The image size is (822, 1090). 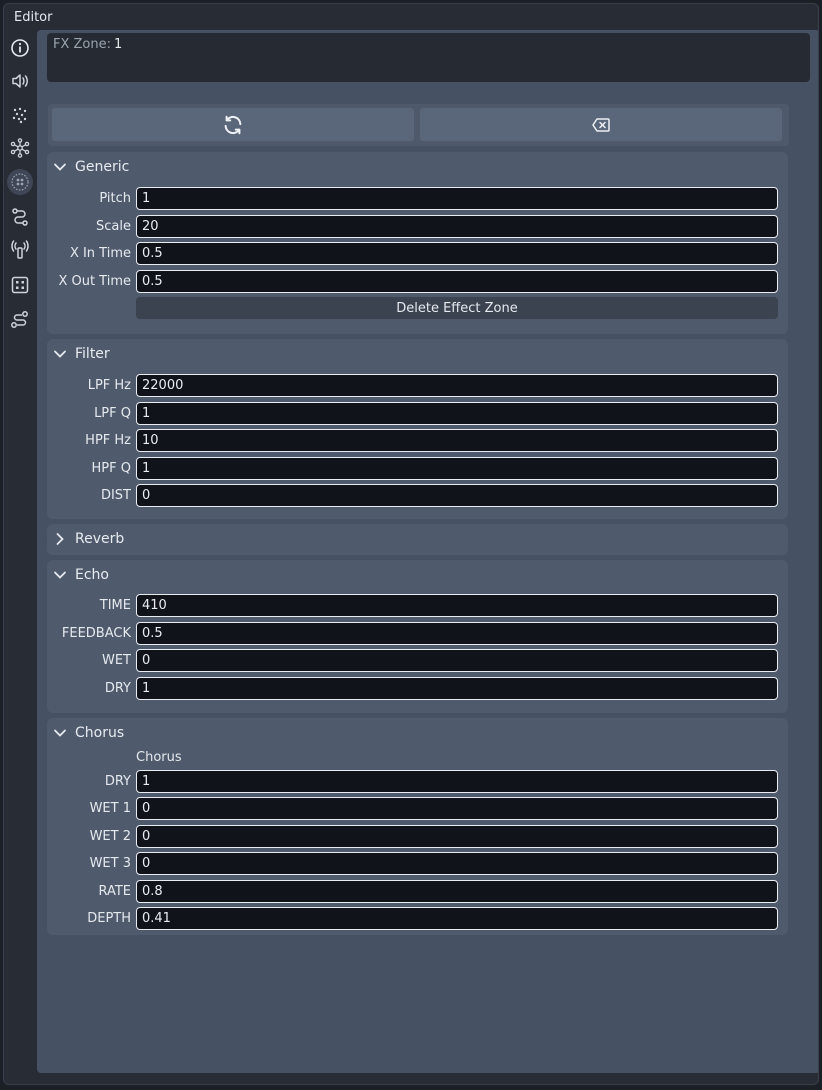 I want to click on section-filter-header: Filter, so click(x=81, y=354).